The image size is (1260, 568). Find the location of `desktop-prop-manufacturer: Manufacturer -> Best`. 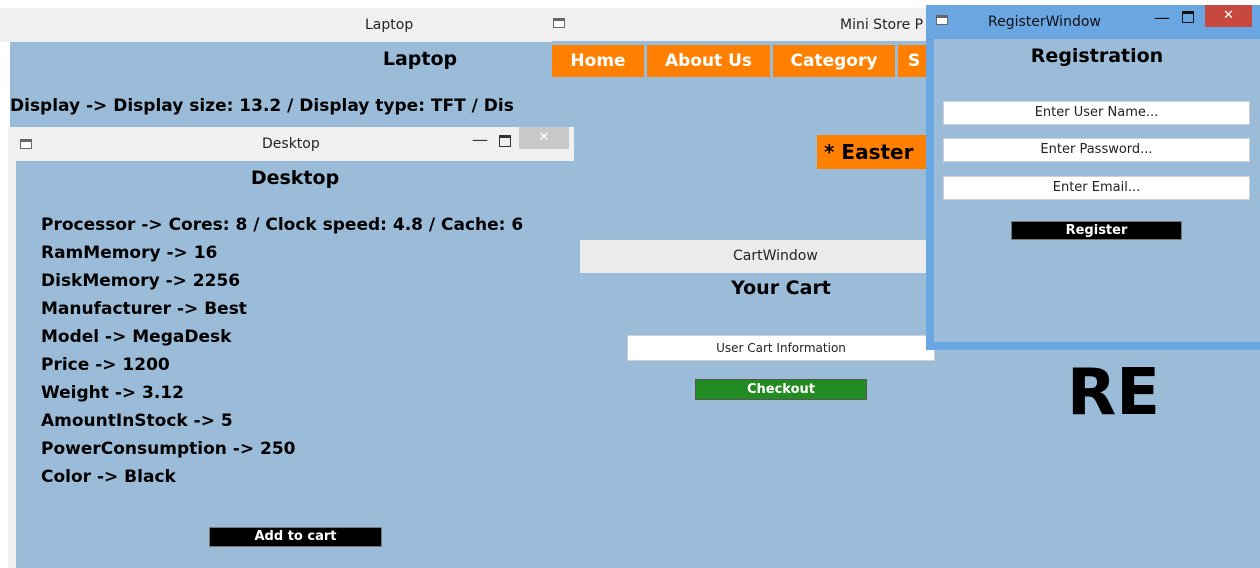

desktop-prop-manufacturer: Manufacturer -> Best is located at coordinates (144, 309).